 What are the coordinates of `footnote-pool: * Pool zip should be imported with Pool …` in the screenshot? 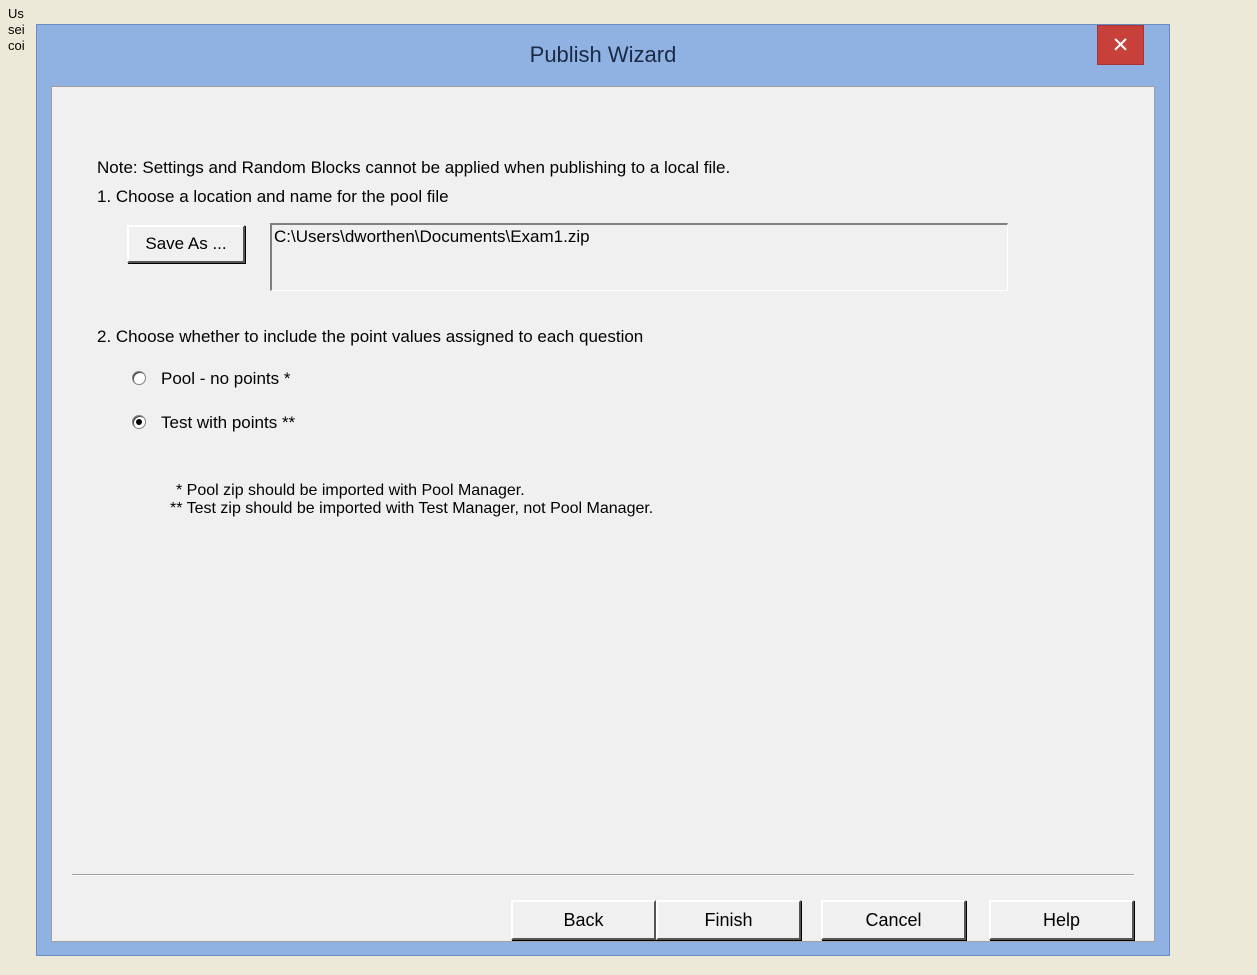 It's located at (350, 490).